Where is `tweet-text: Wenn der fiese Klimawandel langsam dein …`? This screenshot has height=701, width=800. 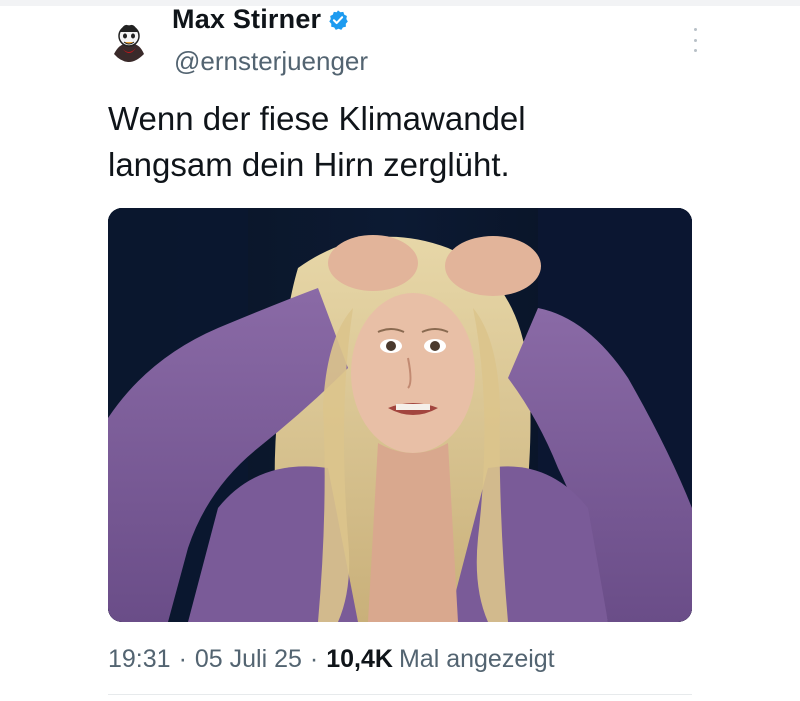
tweet-text: Wenn der fiese Klimawandel langsam dein … is located at coordinates (317, 141).